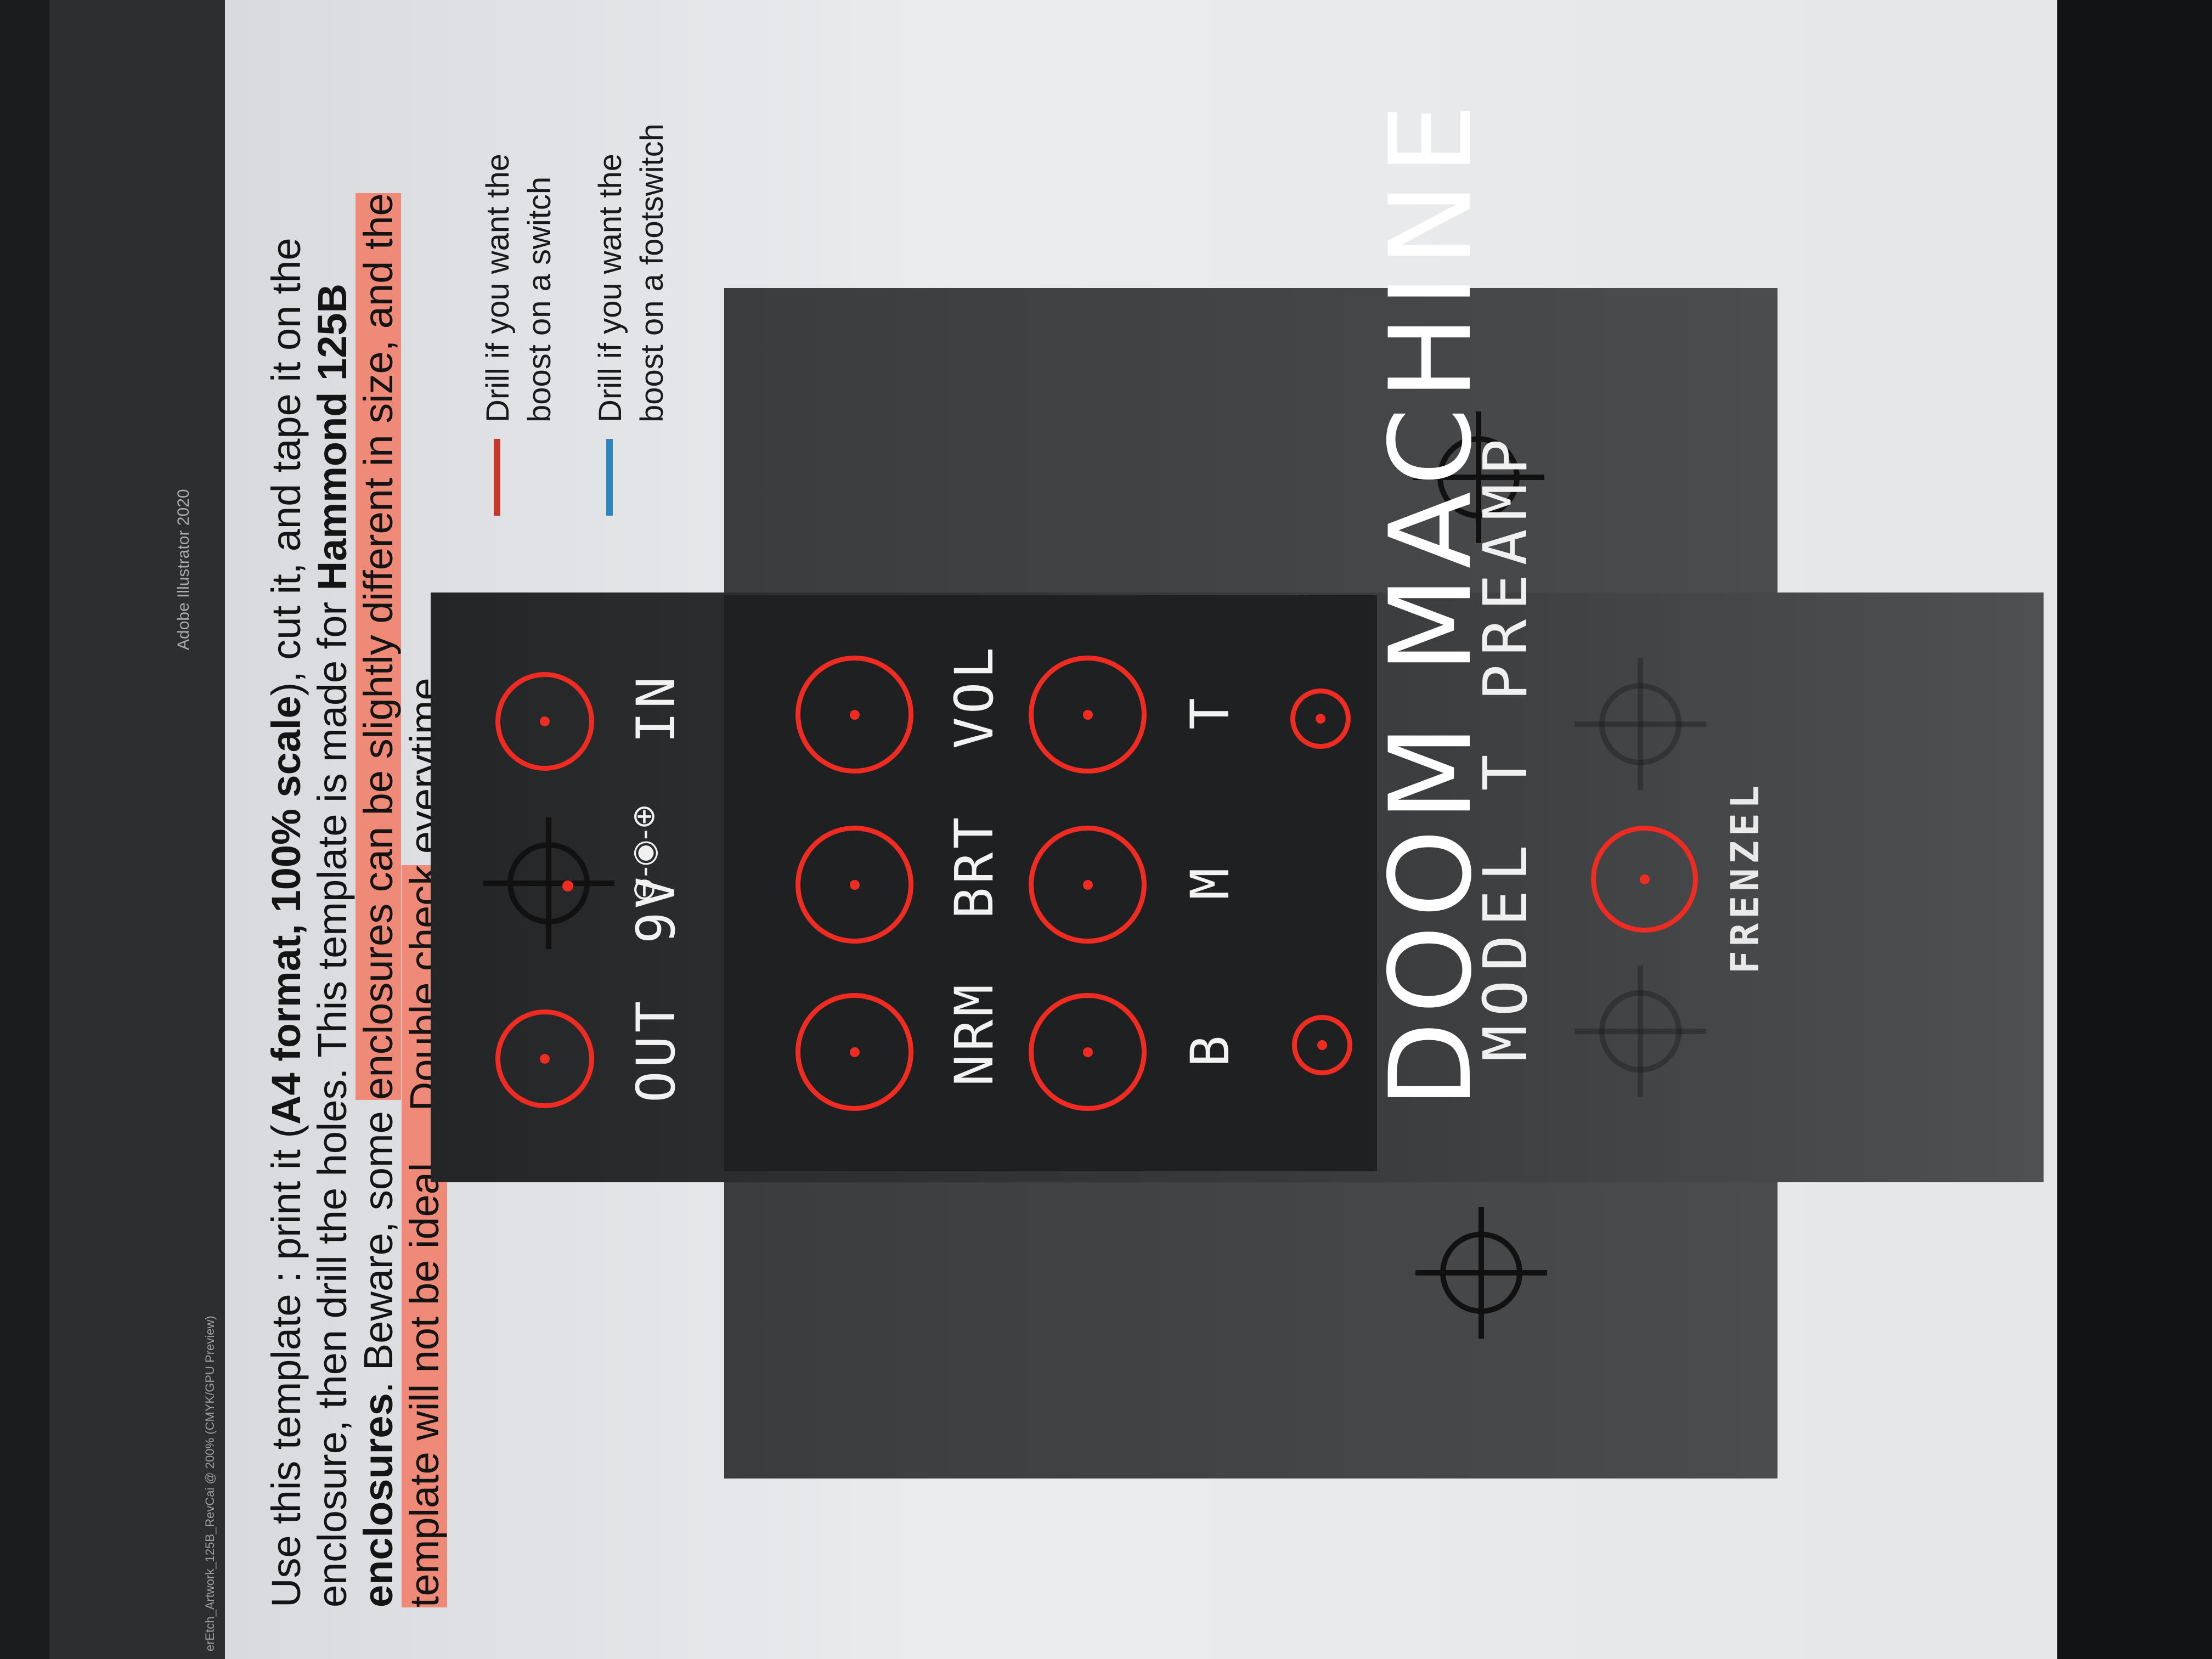 The height and width of the screenshot is (1659, 2212). Describe the element at coordinates (183, 569) in the screenshot. I see `app-title: Adobe Illustrator 2020` at that location.